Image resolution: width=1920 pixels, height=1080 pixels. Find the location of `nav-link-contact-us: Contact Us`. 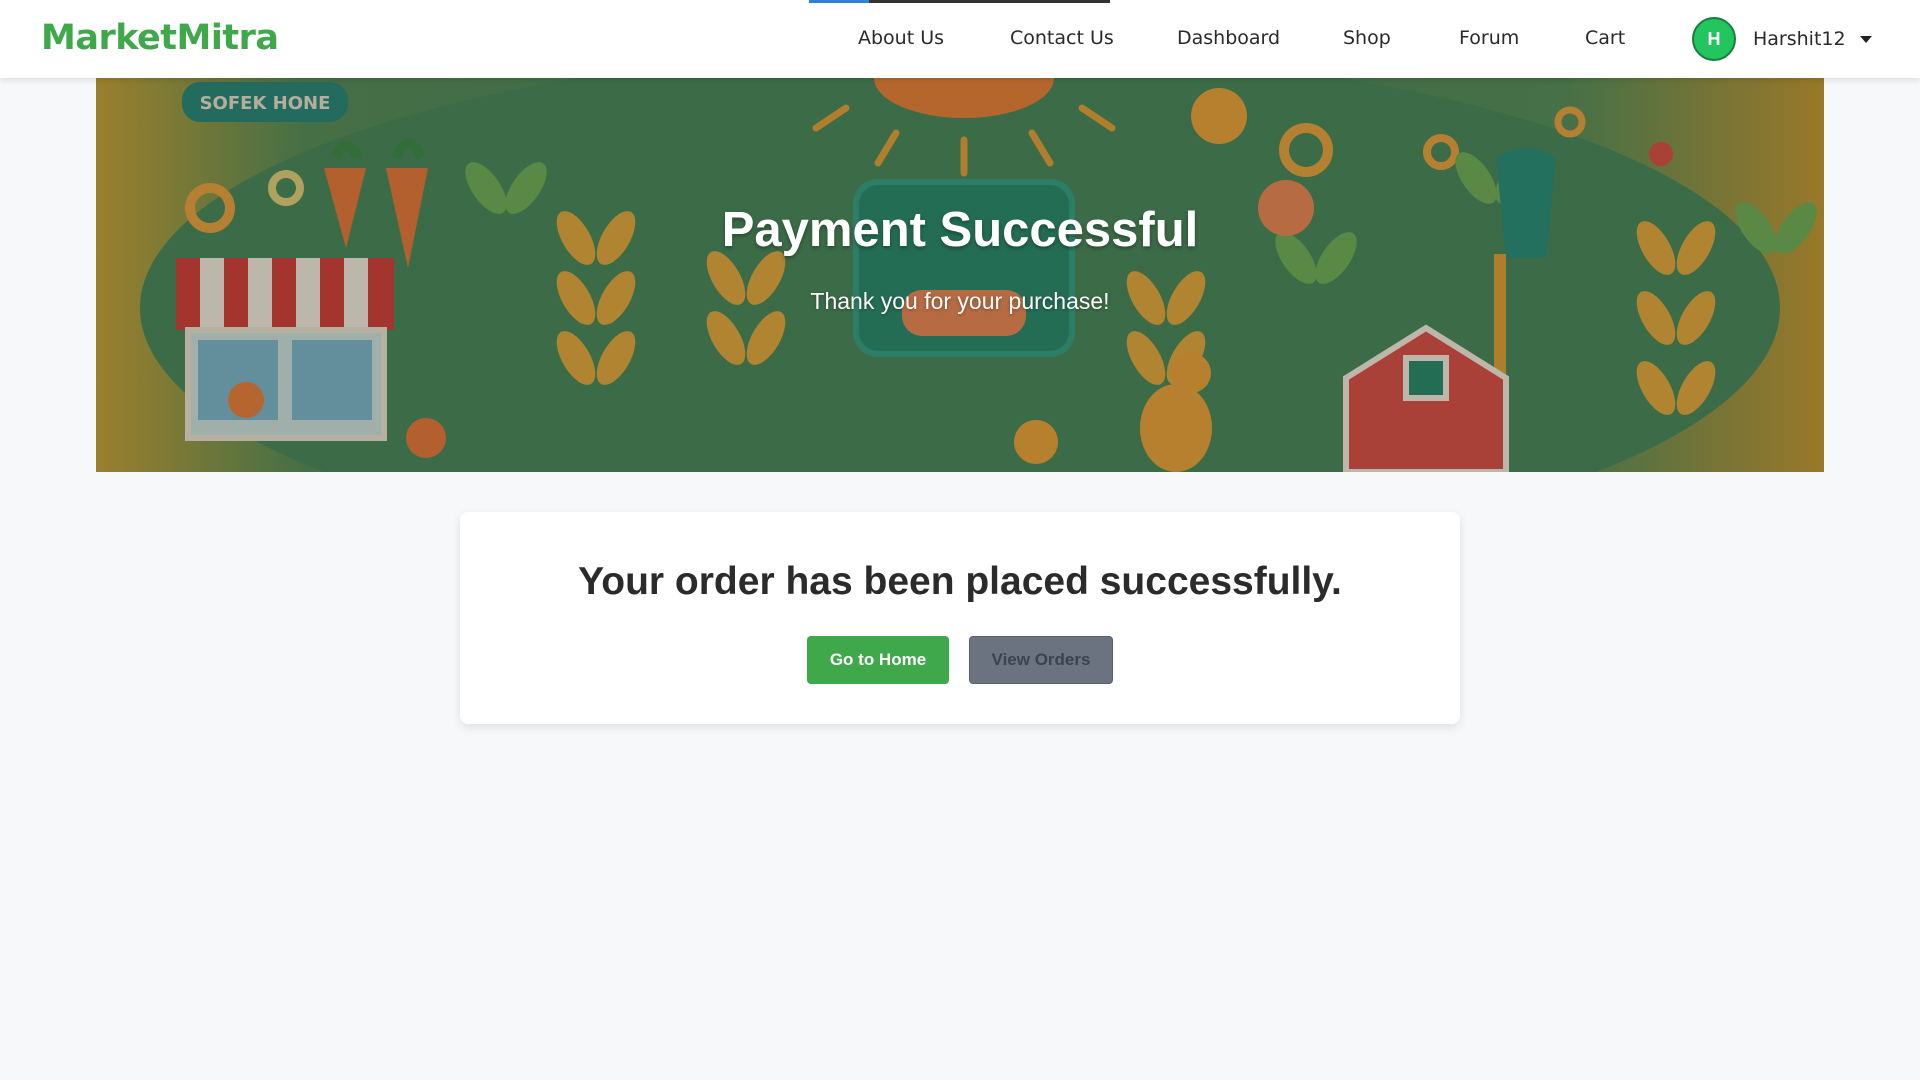

nav-link-contact-us: Contact Us is located at coordinates (1062, 38).